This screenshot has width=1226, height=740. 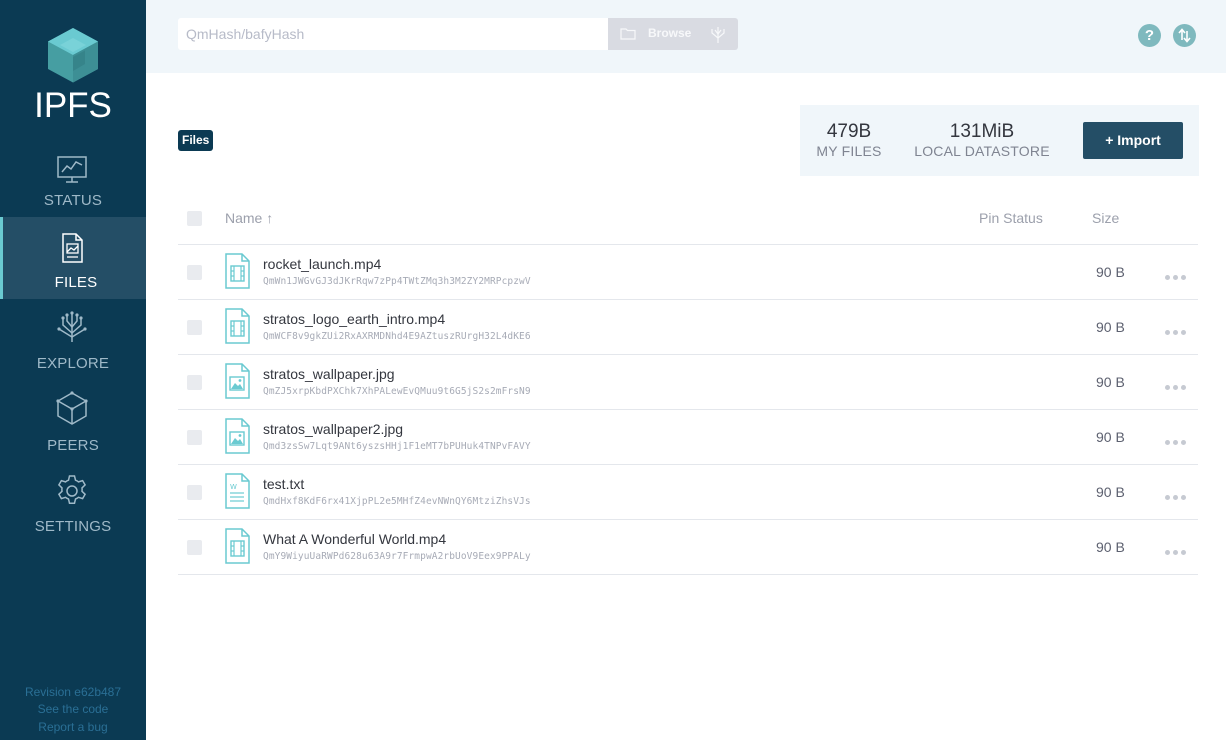 What do you see at coordinates (322, 264) in the screenshot?
I see `file-name-link: rocket_launch.mp4` at bounding box center [322, 264].